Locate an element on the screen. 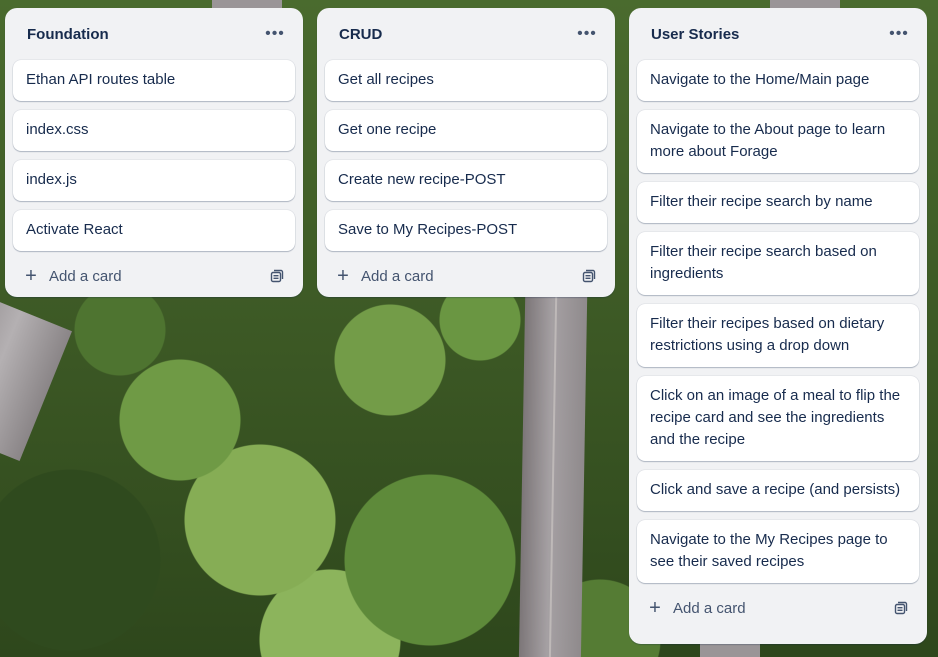 This screenshot has width=938, height=657. card: Filter their recipe search by name is located at coordinates (778, 202).